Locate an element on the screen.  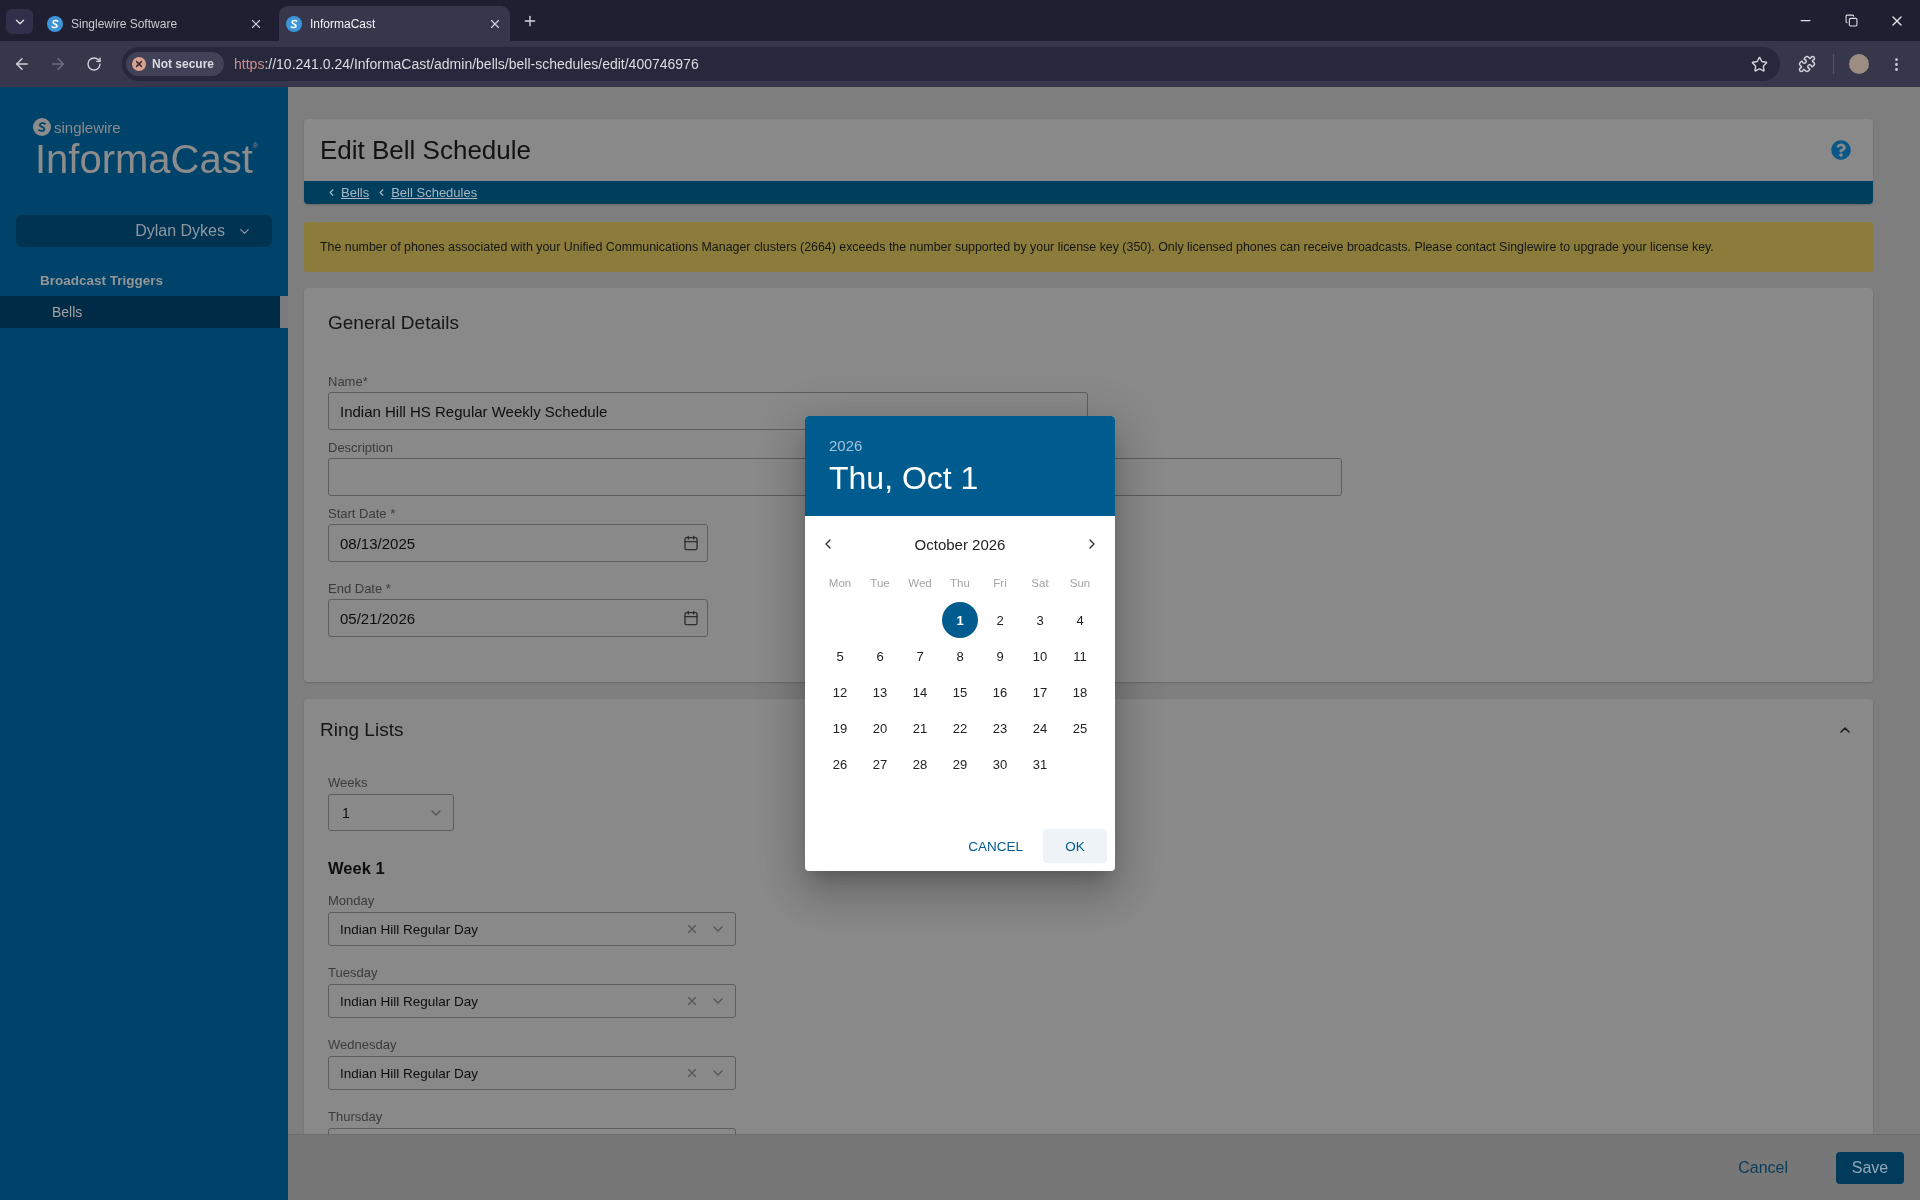
day-cell: 18 is located at coordinates (1080, 692).